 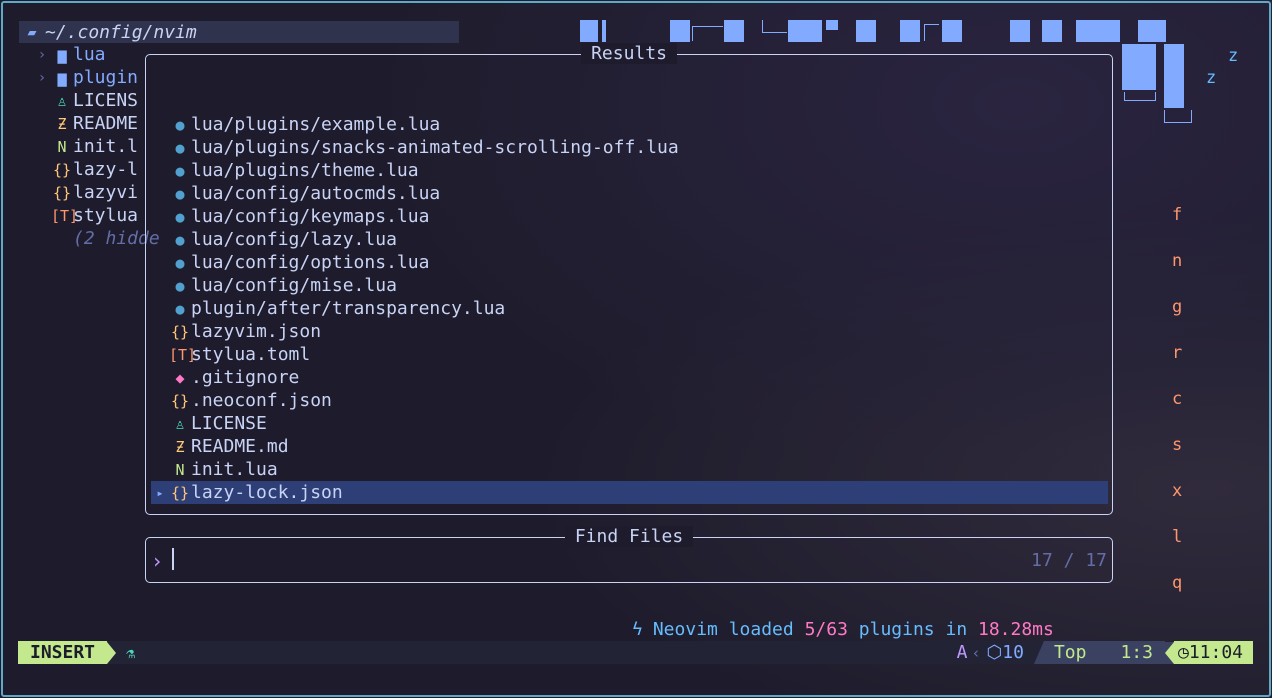 What do you see at coordinates (629, 492) in the screenshot?
I see `result-item-selected: ▸ {} lazy-lock.json` at bounding box center [629, 492].